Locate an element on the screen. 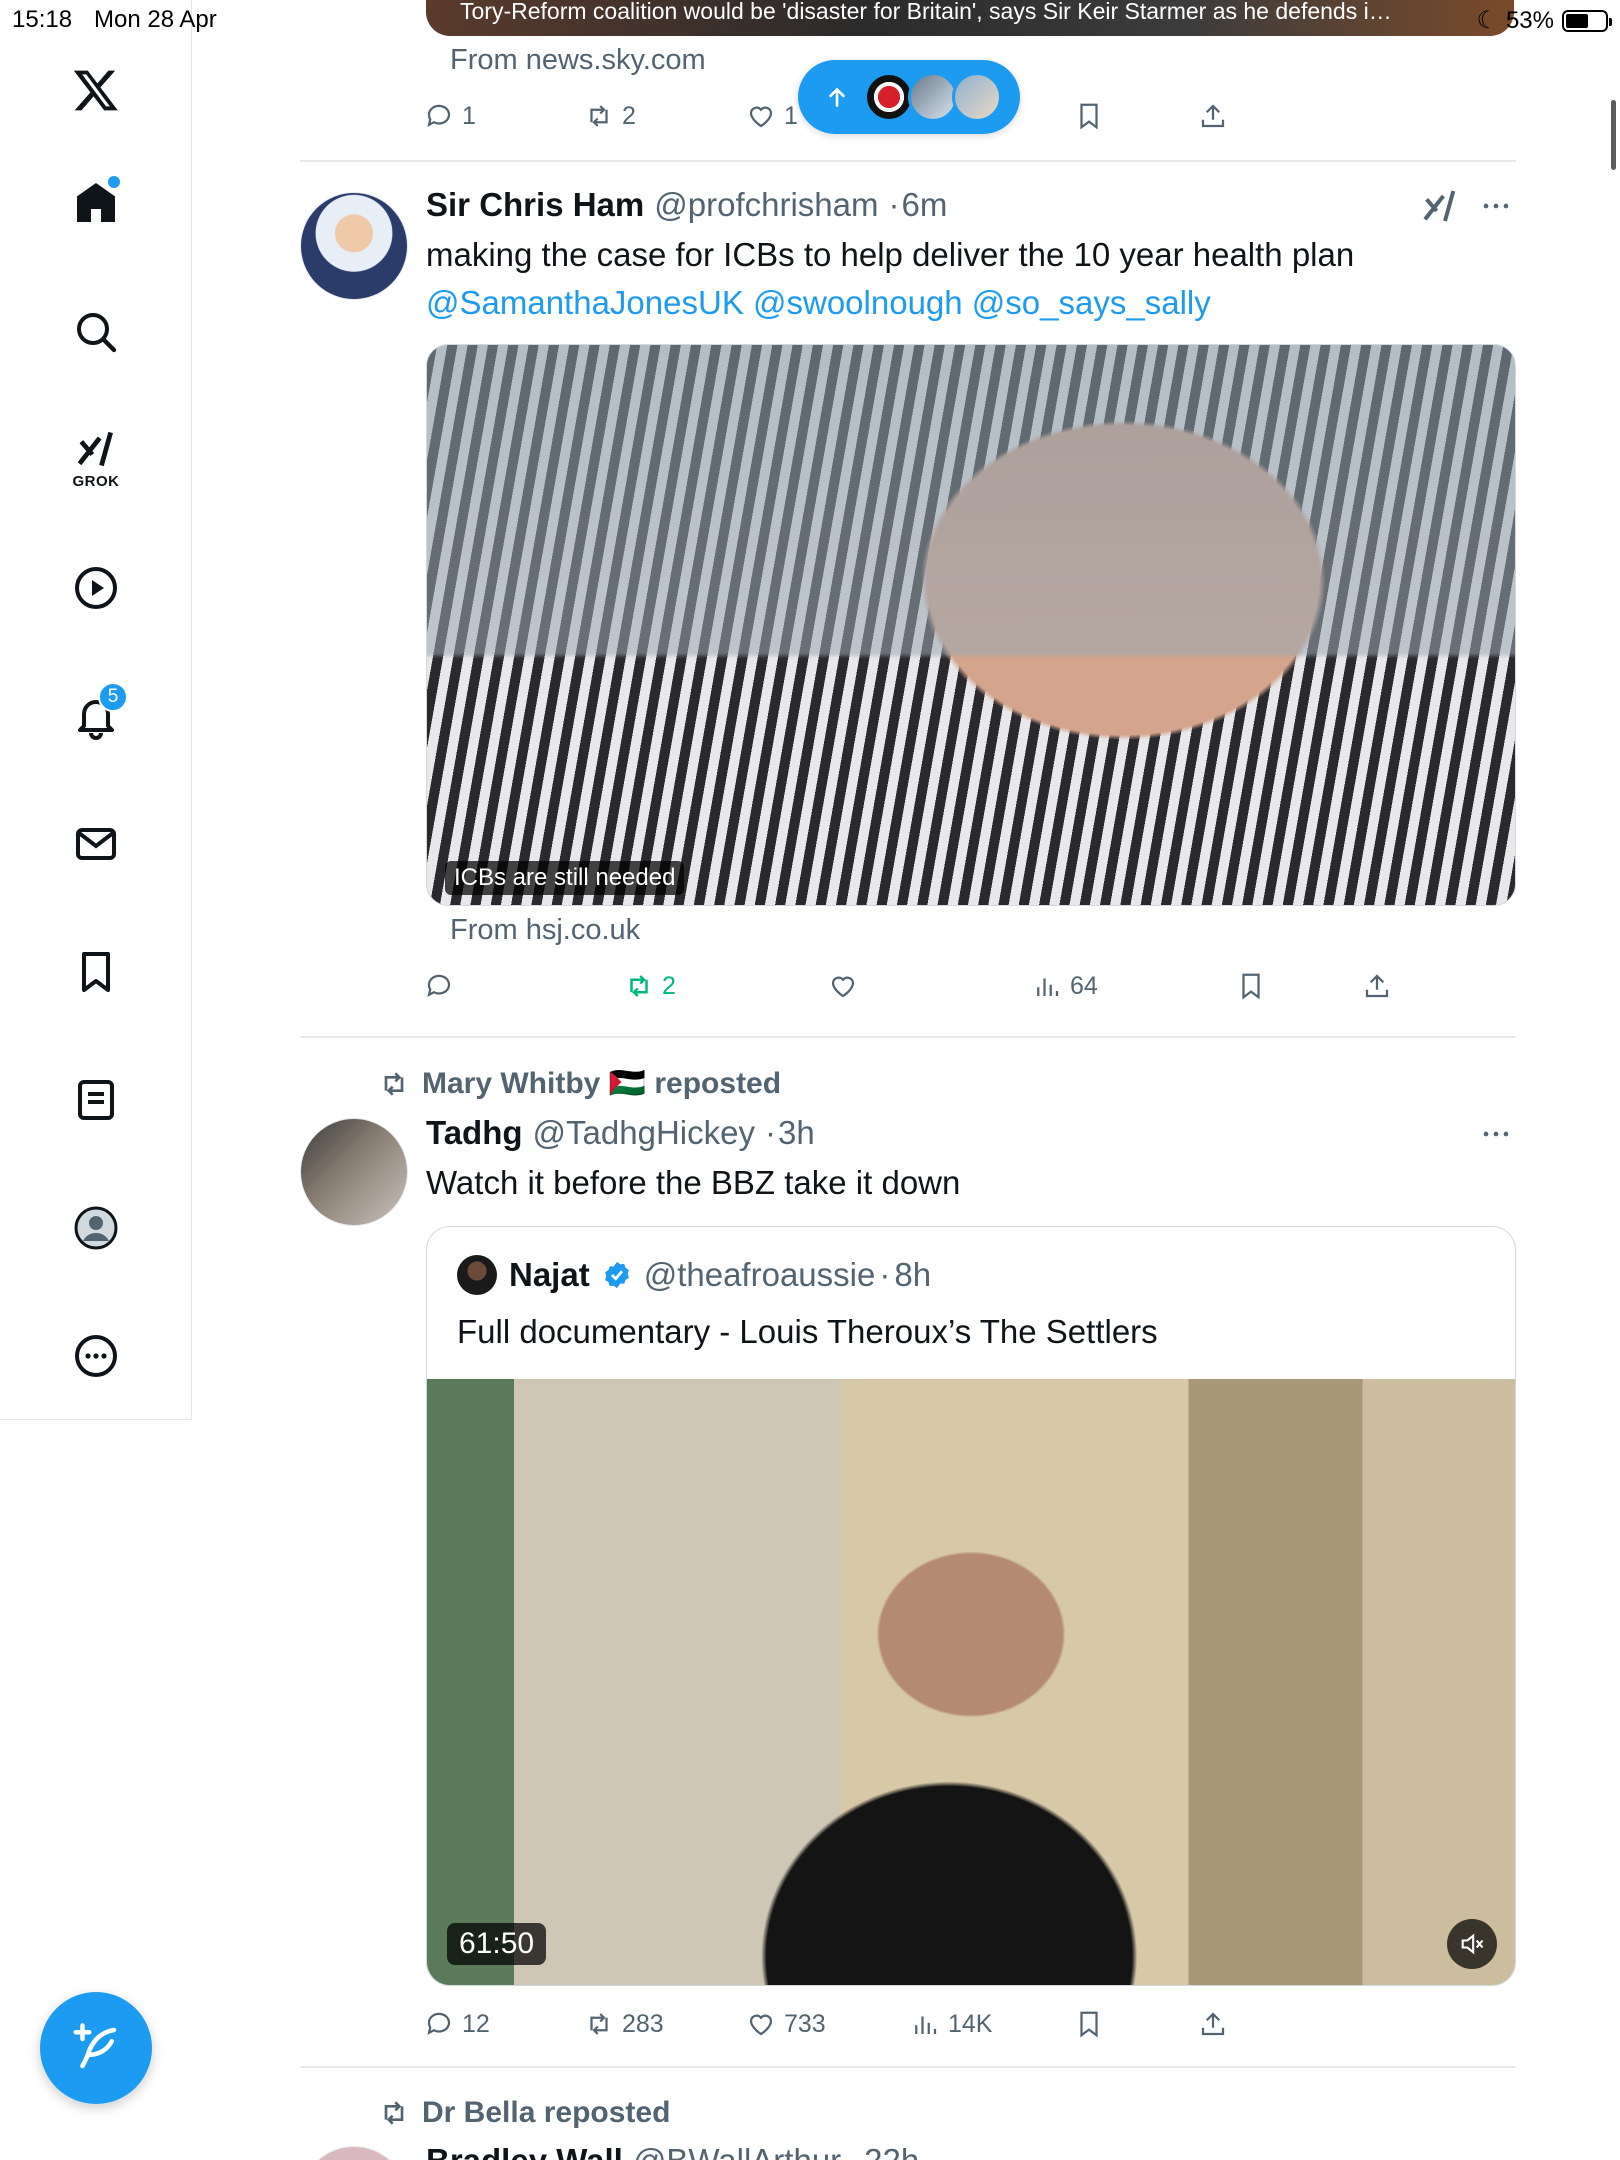 The height and width of the screenshot is (2160, 1620). like-button is located at coordinates (843, 986).